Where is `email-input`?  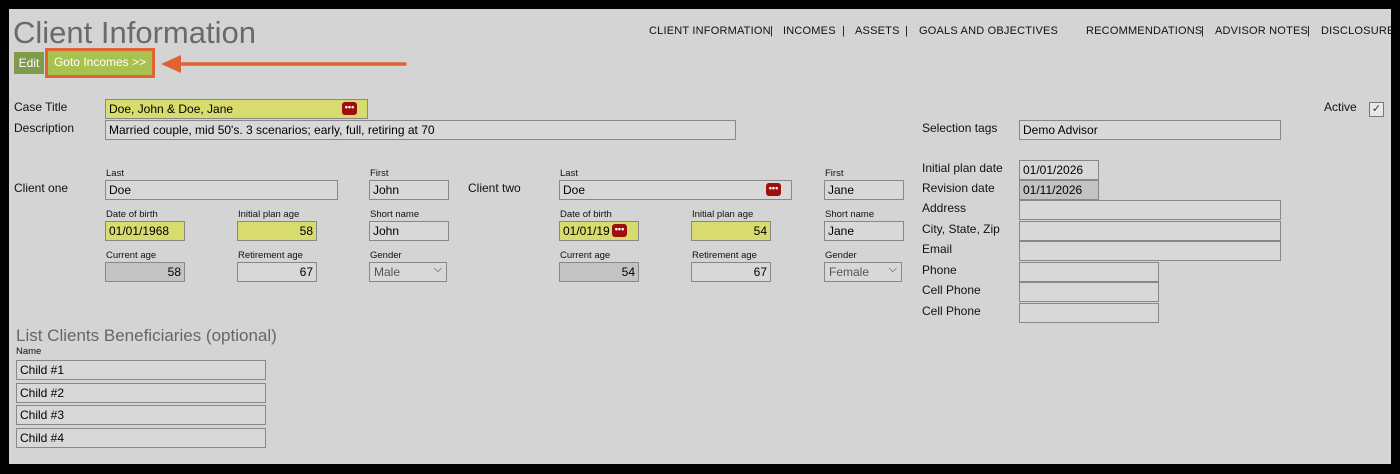
email-input is located at coordinates (1150, 251).